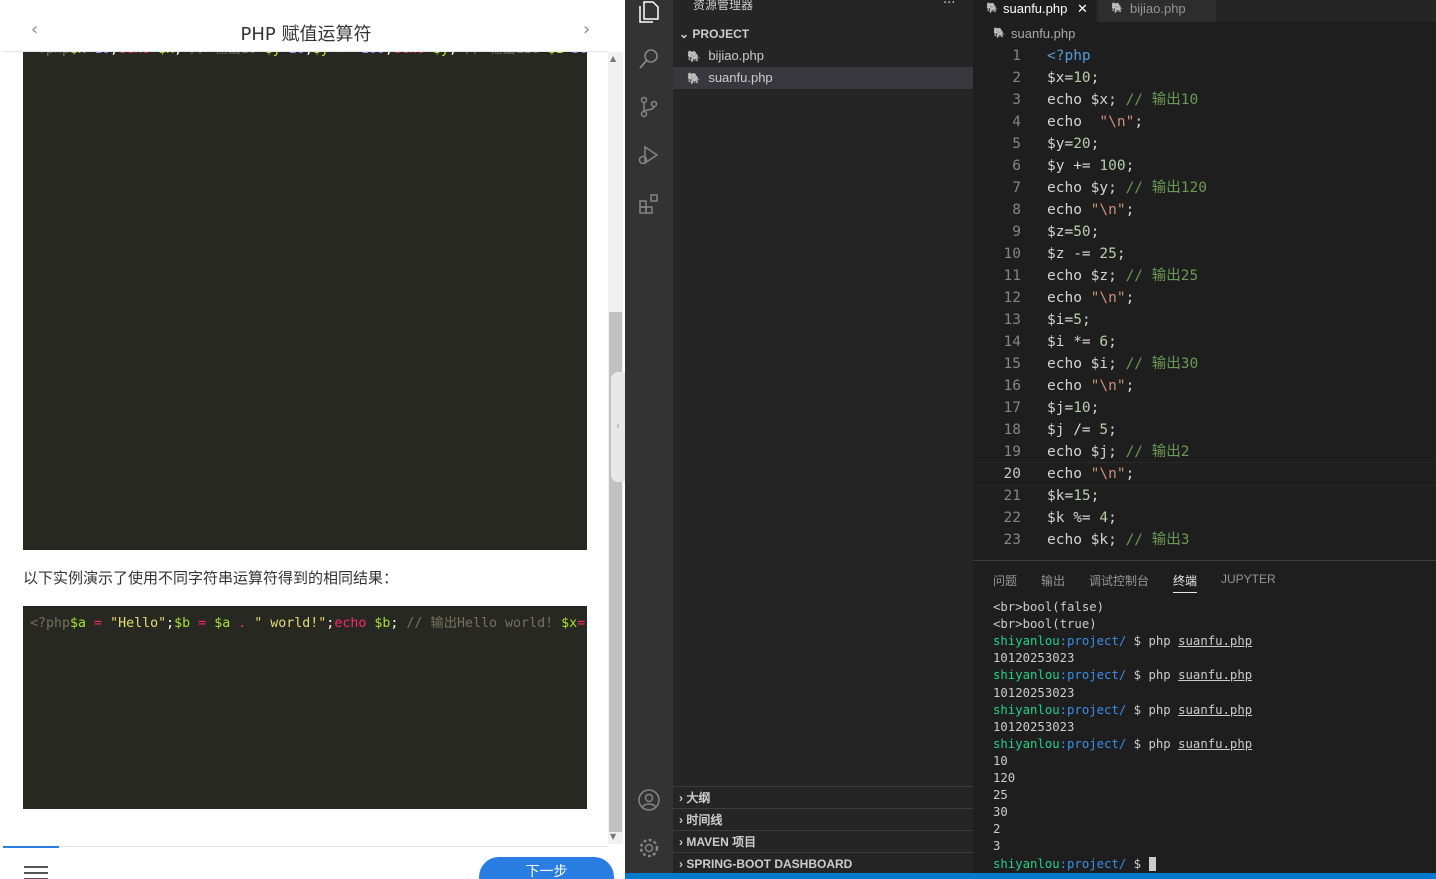 The image size is (1436, 879). I want to click on line-code: $i=5;, so click(1069, 320).